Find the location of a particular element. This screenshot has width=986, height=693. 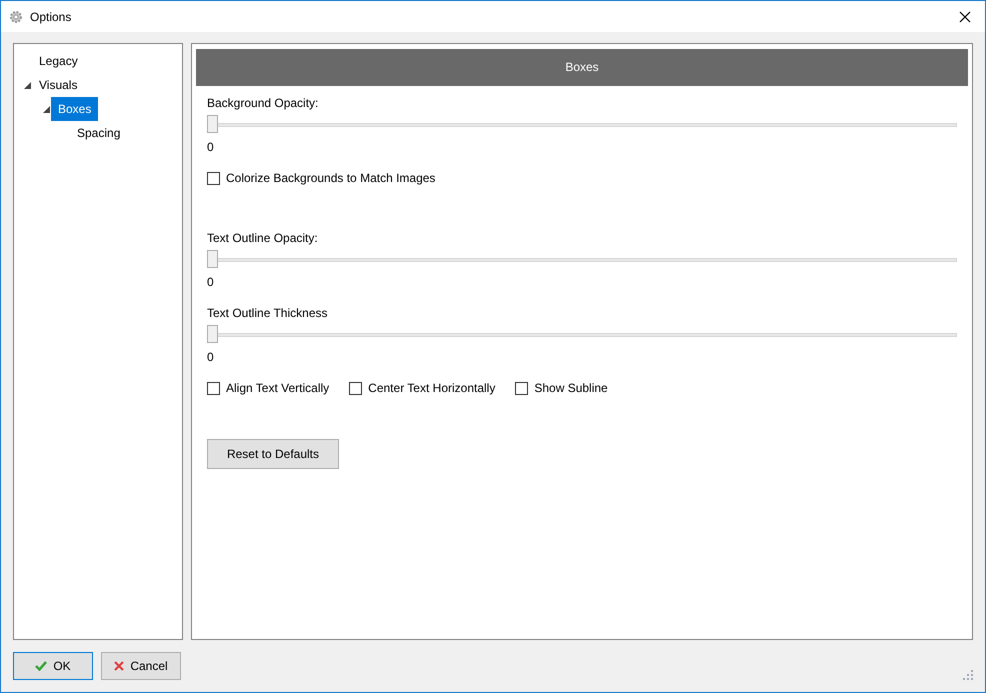

resize-grip-icon is located at coordinates (968, 675).